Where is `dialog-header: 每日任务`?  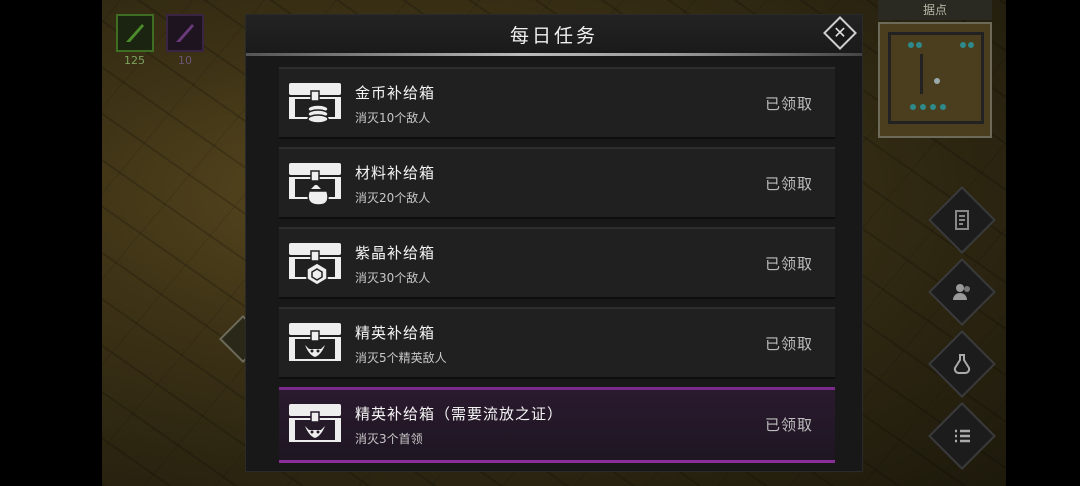 dialog-header: 每日任务 is located at coordinates (554, 34).